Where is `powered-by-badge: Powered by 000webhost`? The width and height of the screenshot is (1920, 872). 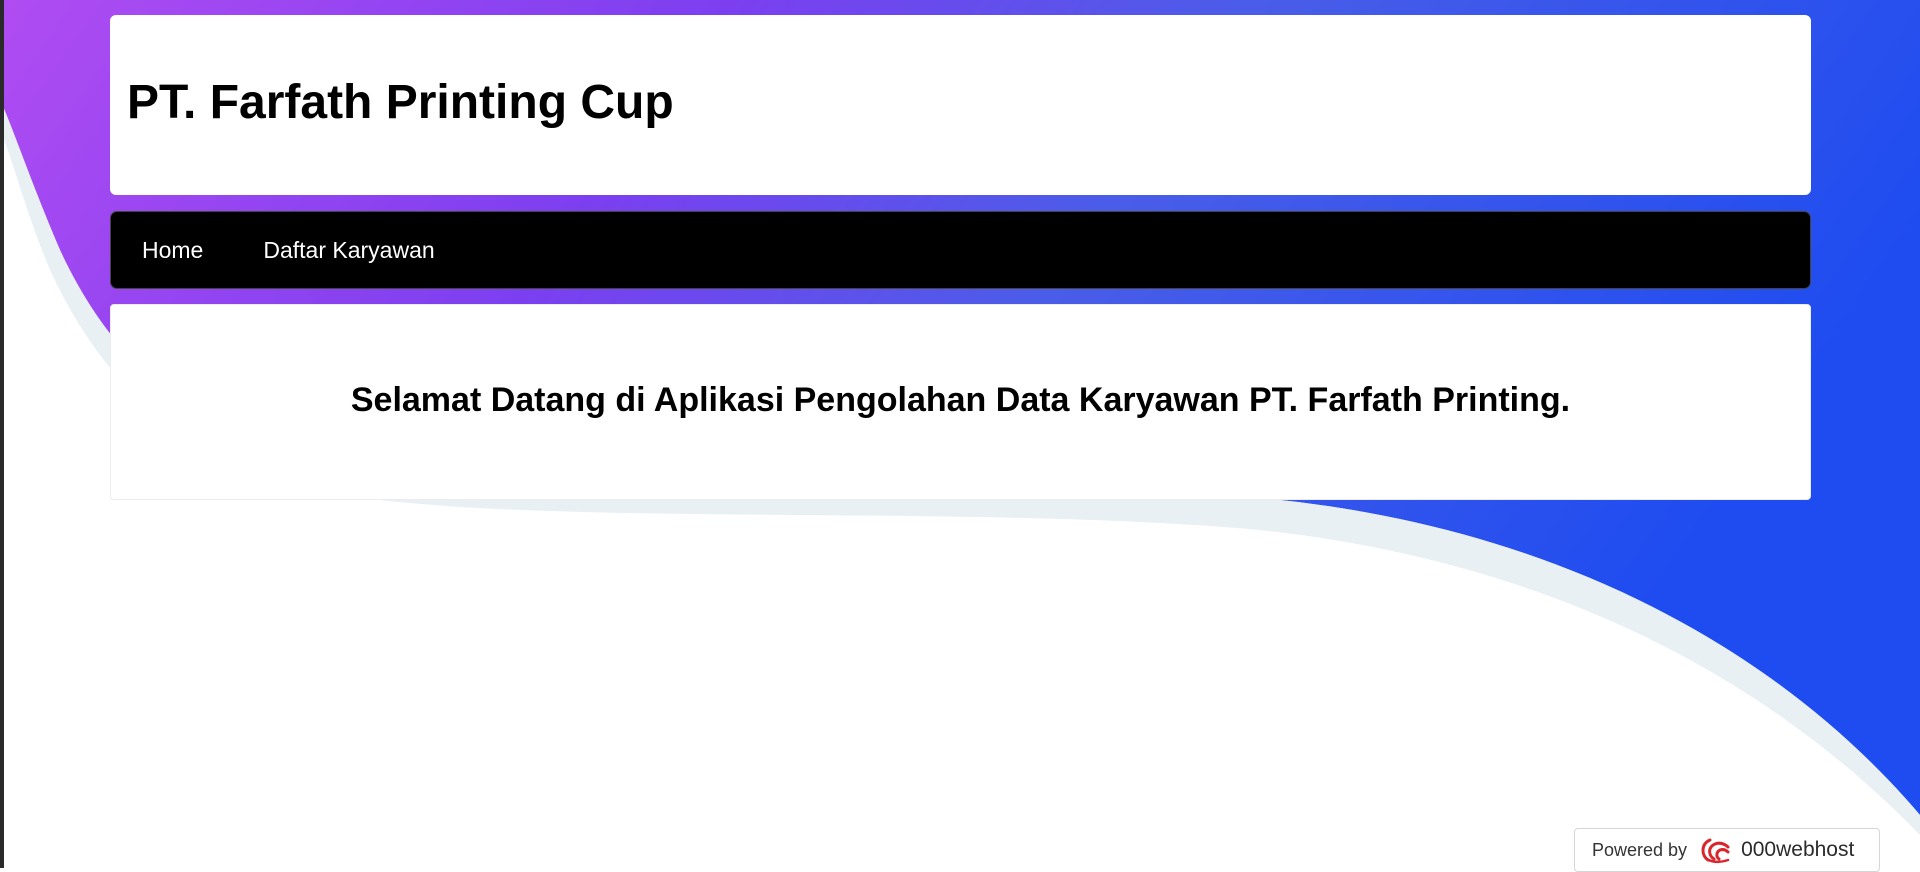 powered-by-badge: Powered by 000webhost is located at coordinates (1727, 850).